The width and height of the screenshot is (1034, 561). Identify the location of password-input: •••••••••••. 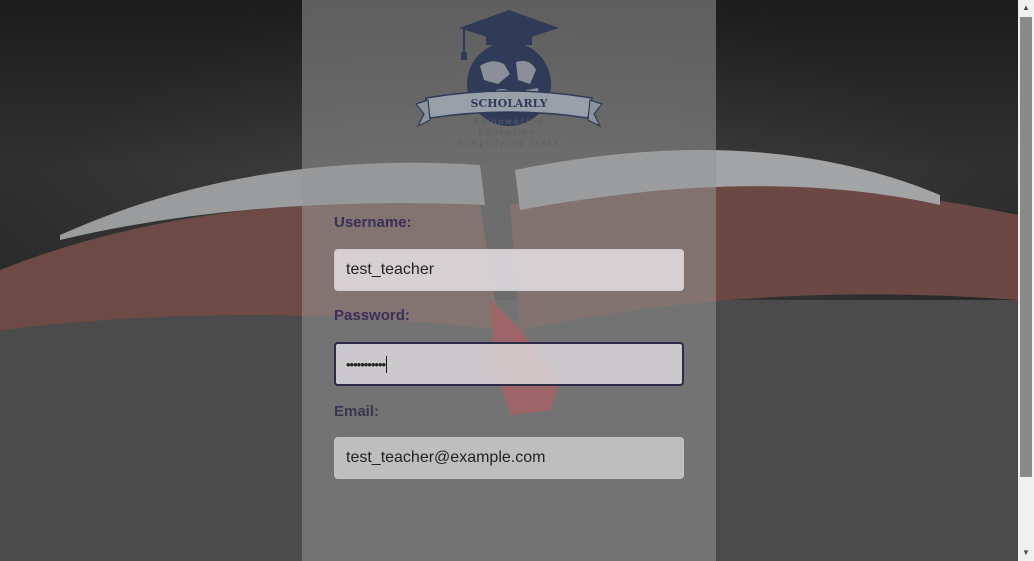
(509, 364).